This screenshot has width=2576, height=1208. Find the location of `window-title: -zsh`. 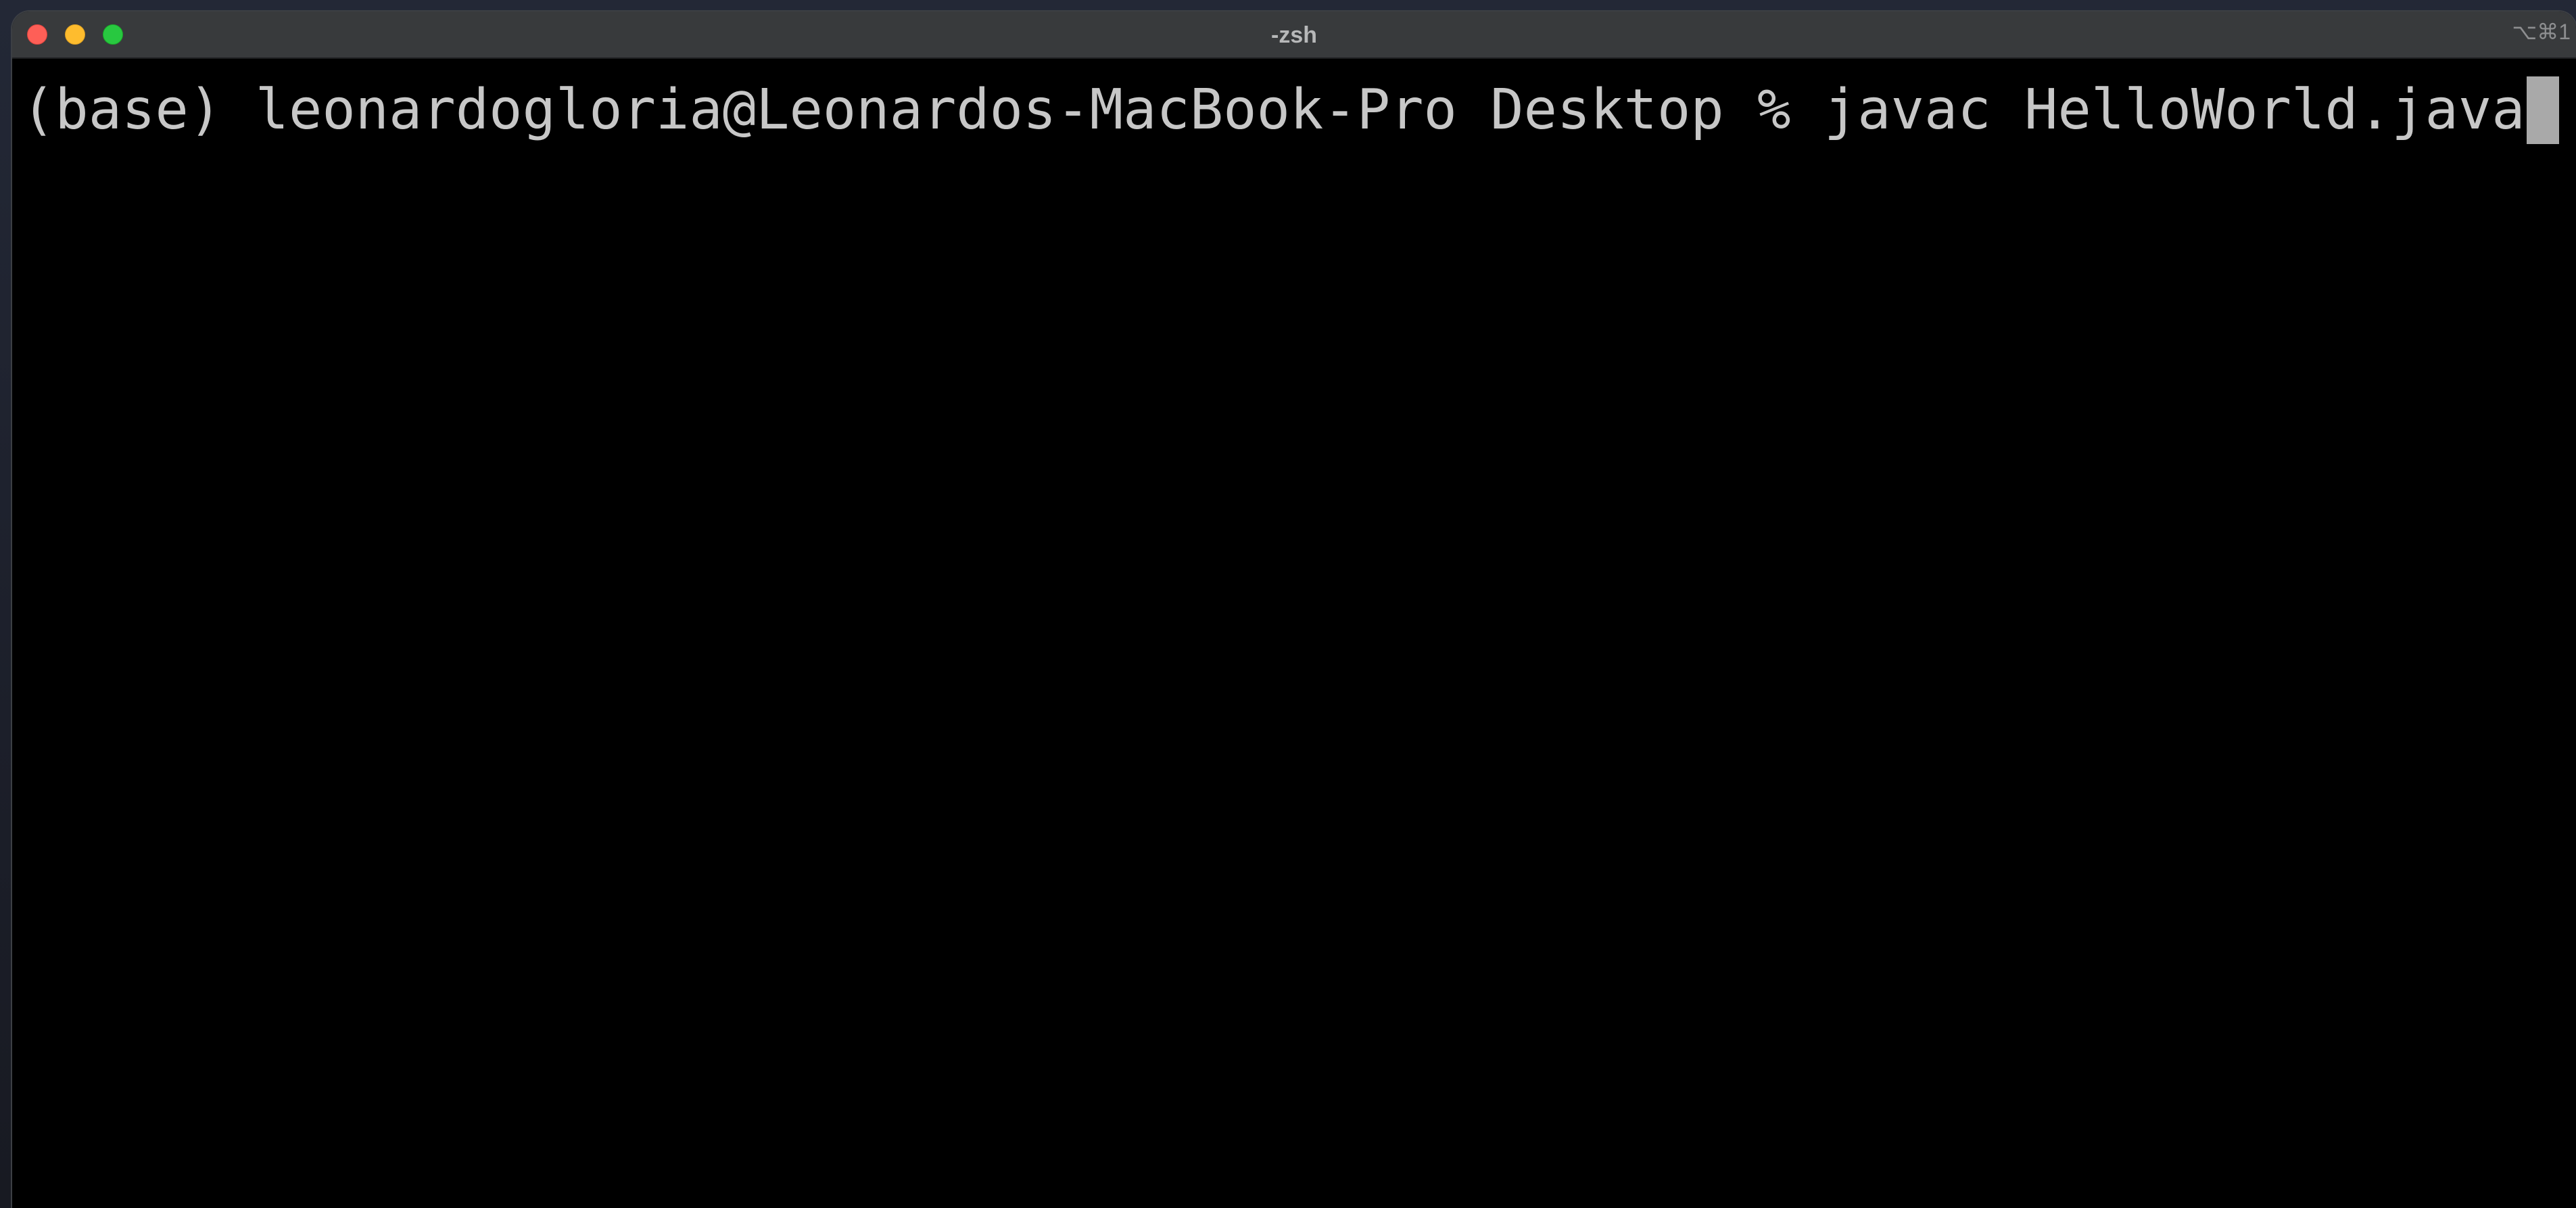

window-title: -zsh is located at coordinates (1294, 35).